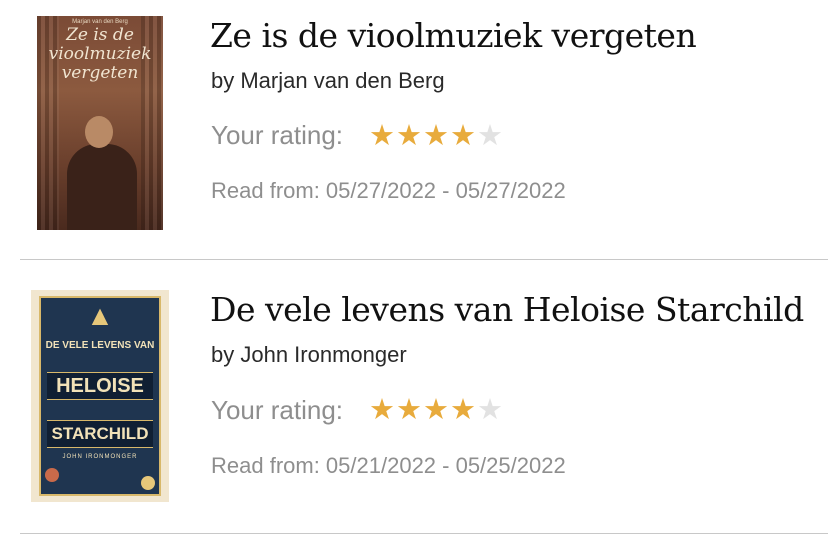 The width and height of the screenshot is (828, 535). What do you see at coordinates (100, 315) in the screenshot?
I see `cover-triangle-ornament: ▲` at bounding box center [100, 315].